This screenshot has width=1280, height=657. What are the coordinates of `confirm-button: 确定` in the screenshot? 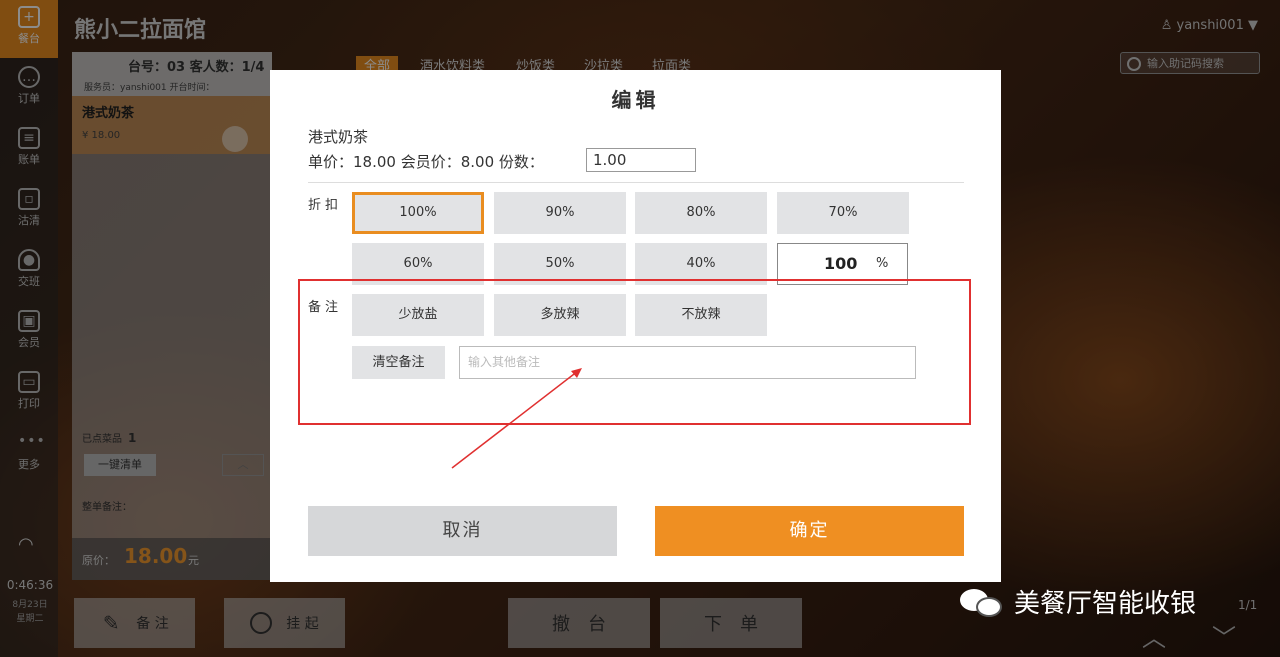 It's located at (809, 531).